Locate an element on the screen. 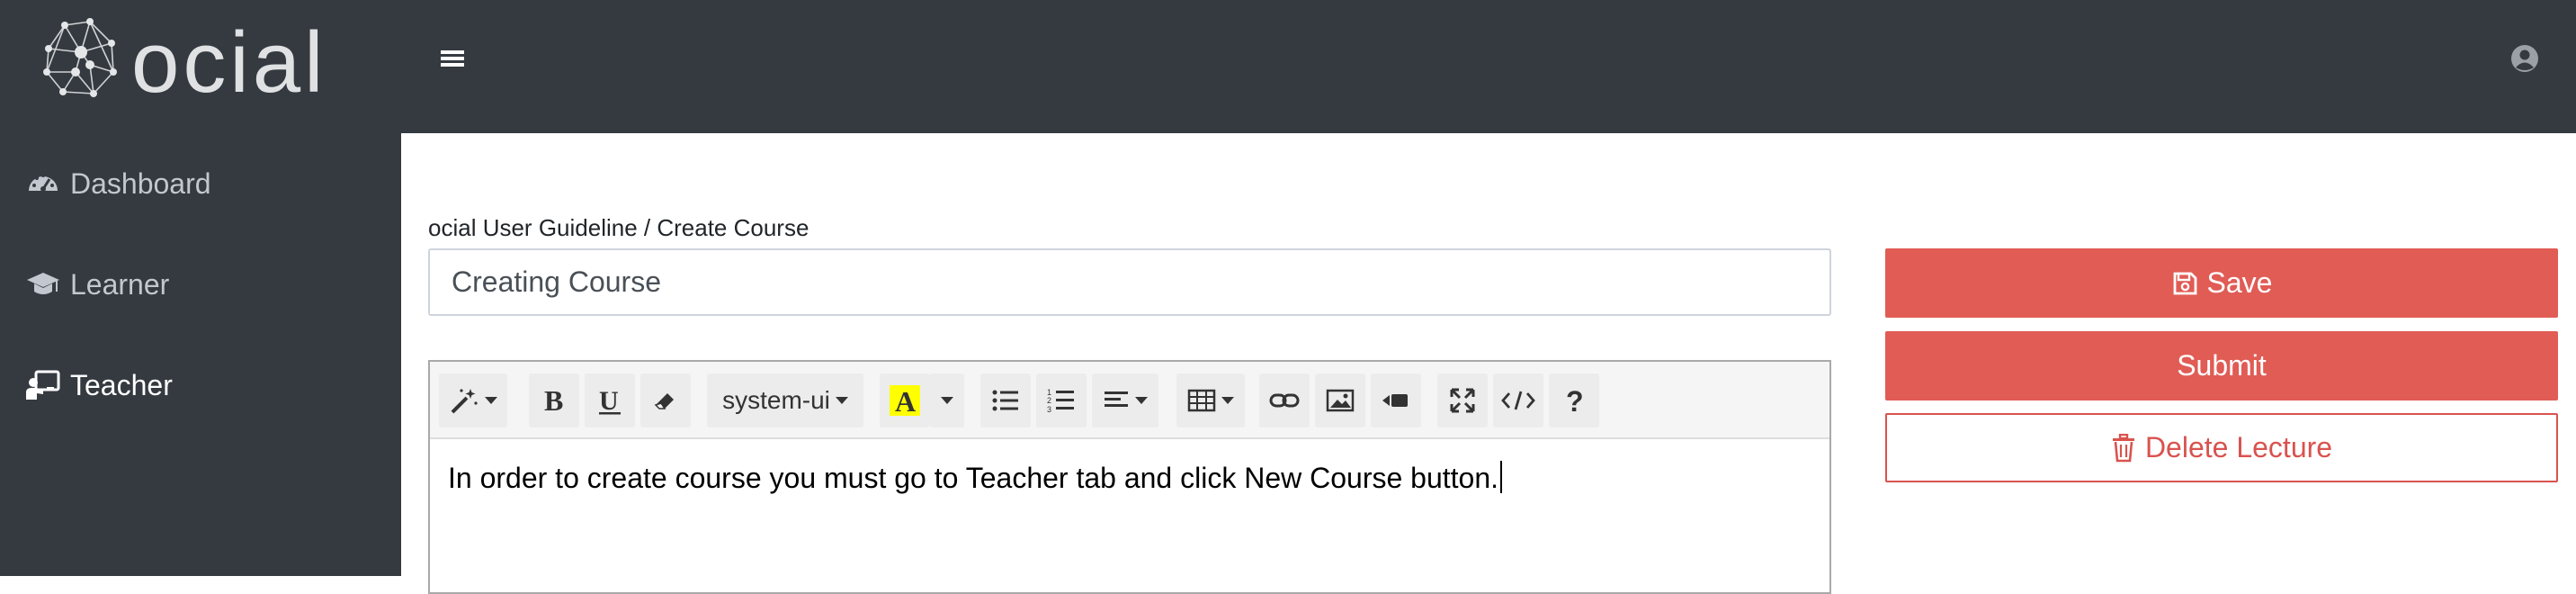 The image size is (2576, 594). logo-text: ocial is located at coordinates (228, 58).